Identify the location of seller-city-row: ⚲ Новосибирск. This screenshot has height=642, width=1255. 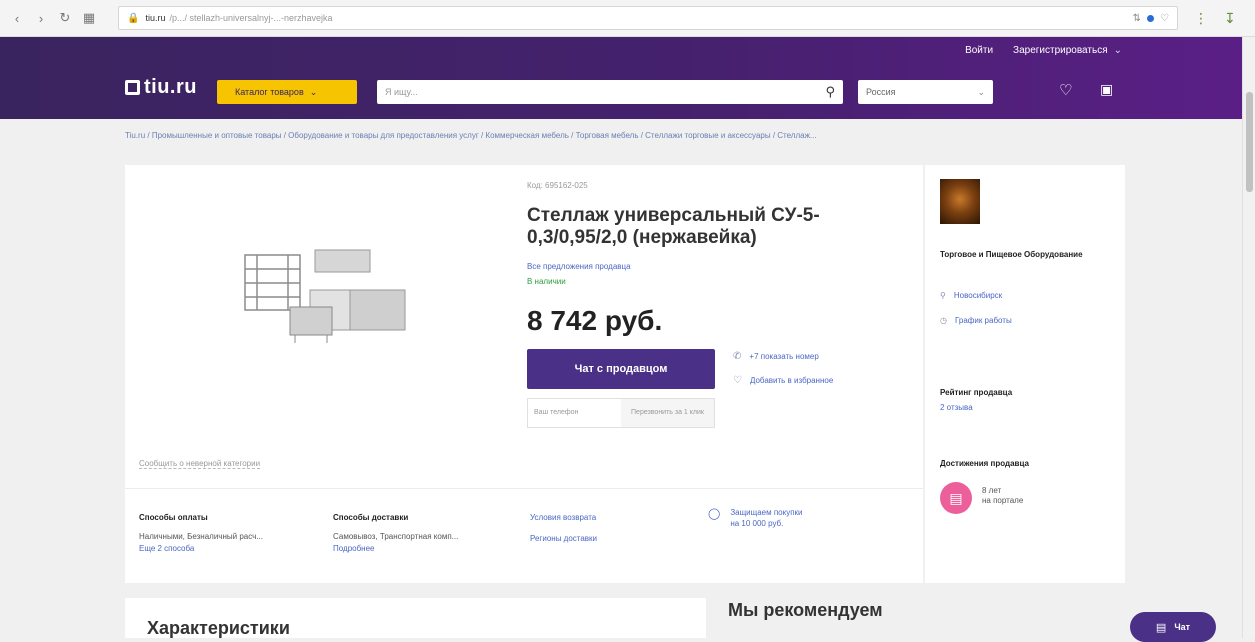
(971, 295).